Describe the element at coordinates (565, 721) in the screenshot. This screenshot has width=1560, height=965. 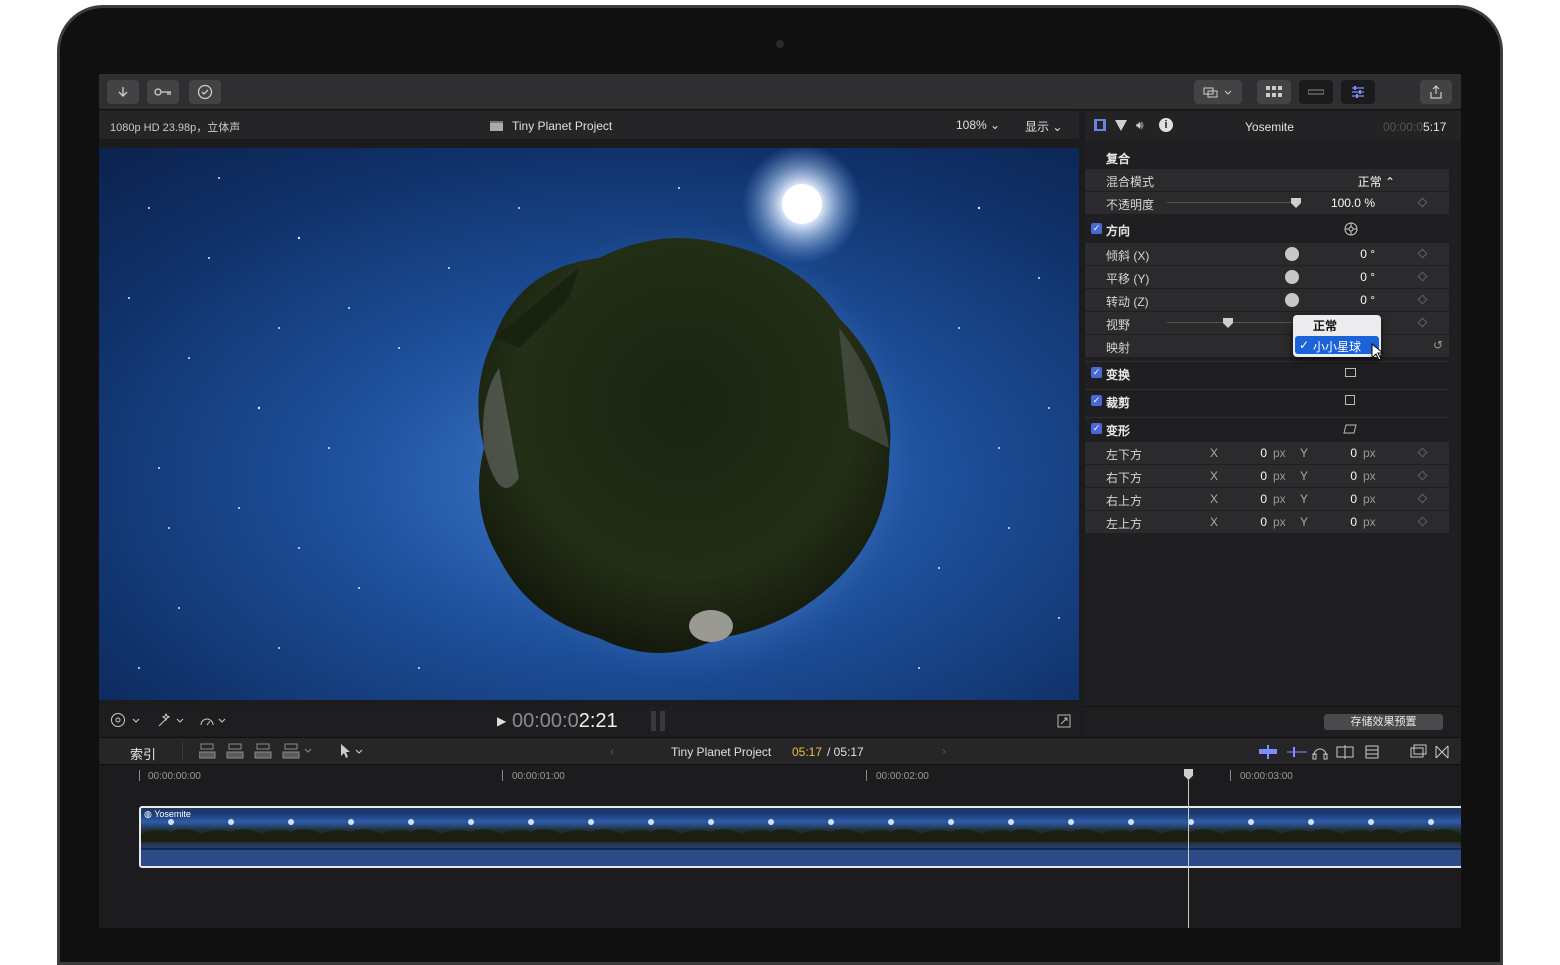
I see `viewer-timecode: 00:00:02:21` at that location.